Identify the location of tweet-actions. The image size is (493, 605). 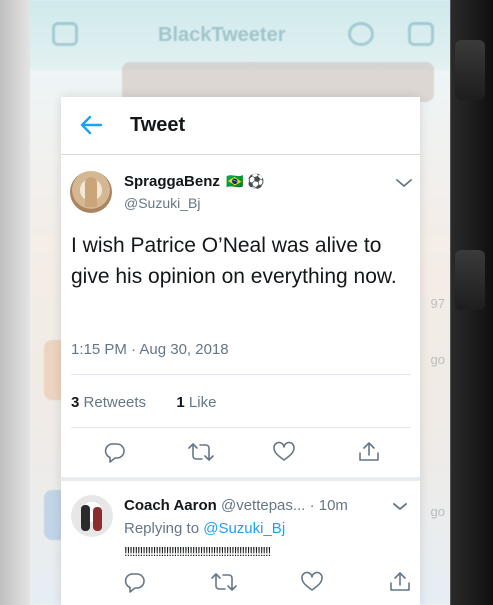
(240, 456).